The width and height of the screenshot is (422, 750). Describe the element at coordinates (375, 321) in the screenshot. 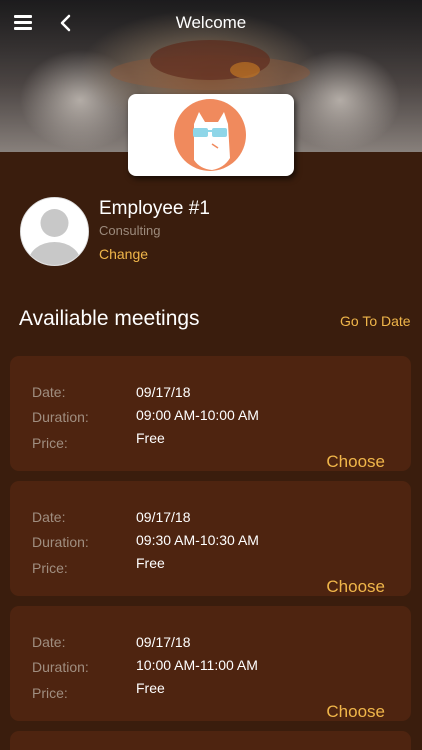

I see `go-to-date-button: Go To Date` at that location.